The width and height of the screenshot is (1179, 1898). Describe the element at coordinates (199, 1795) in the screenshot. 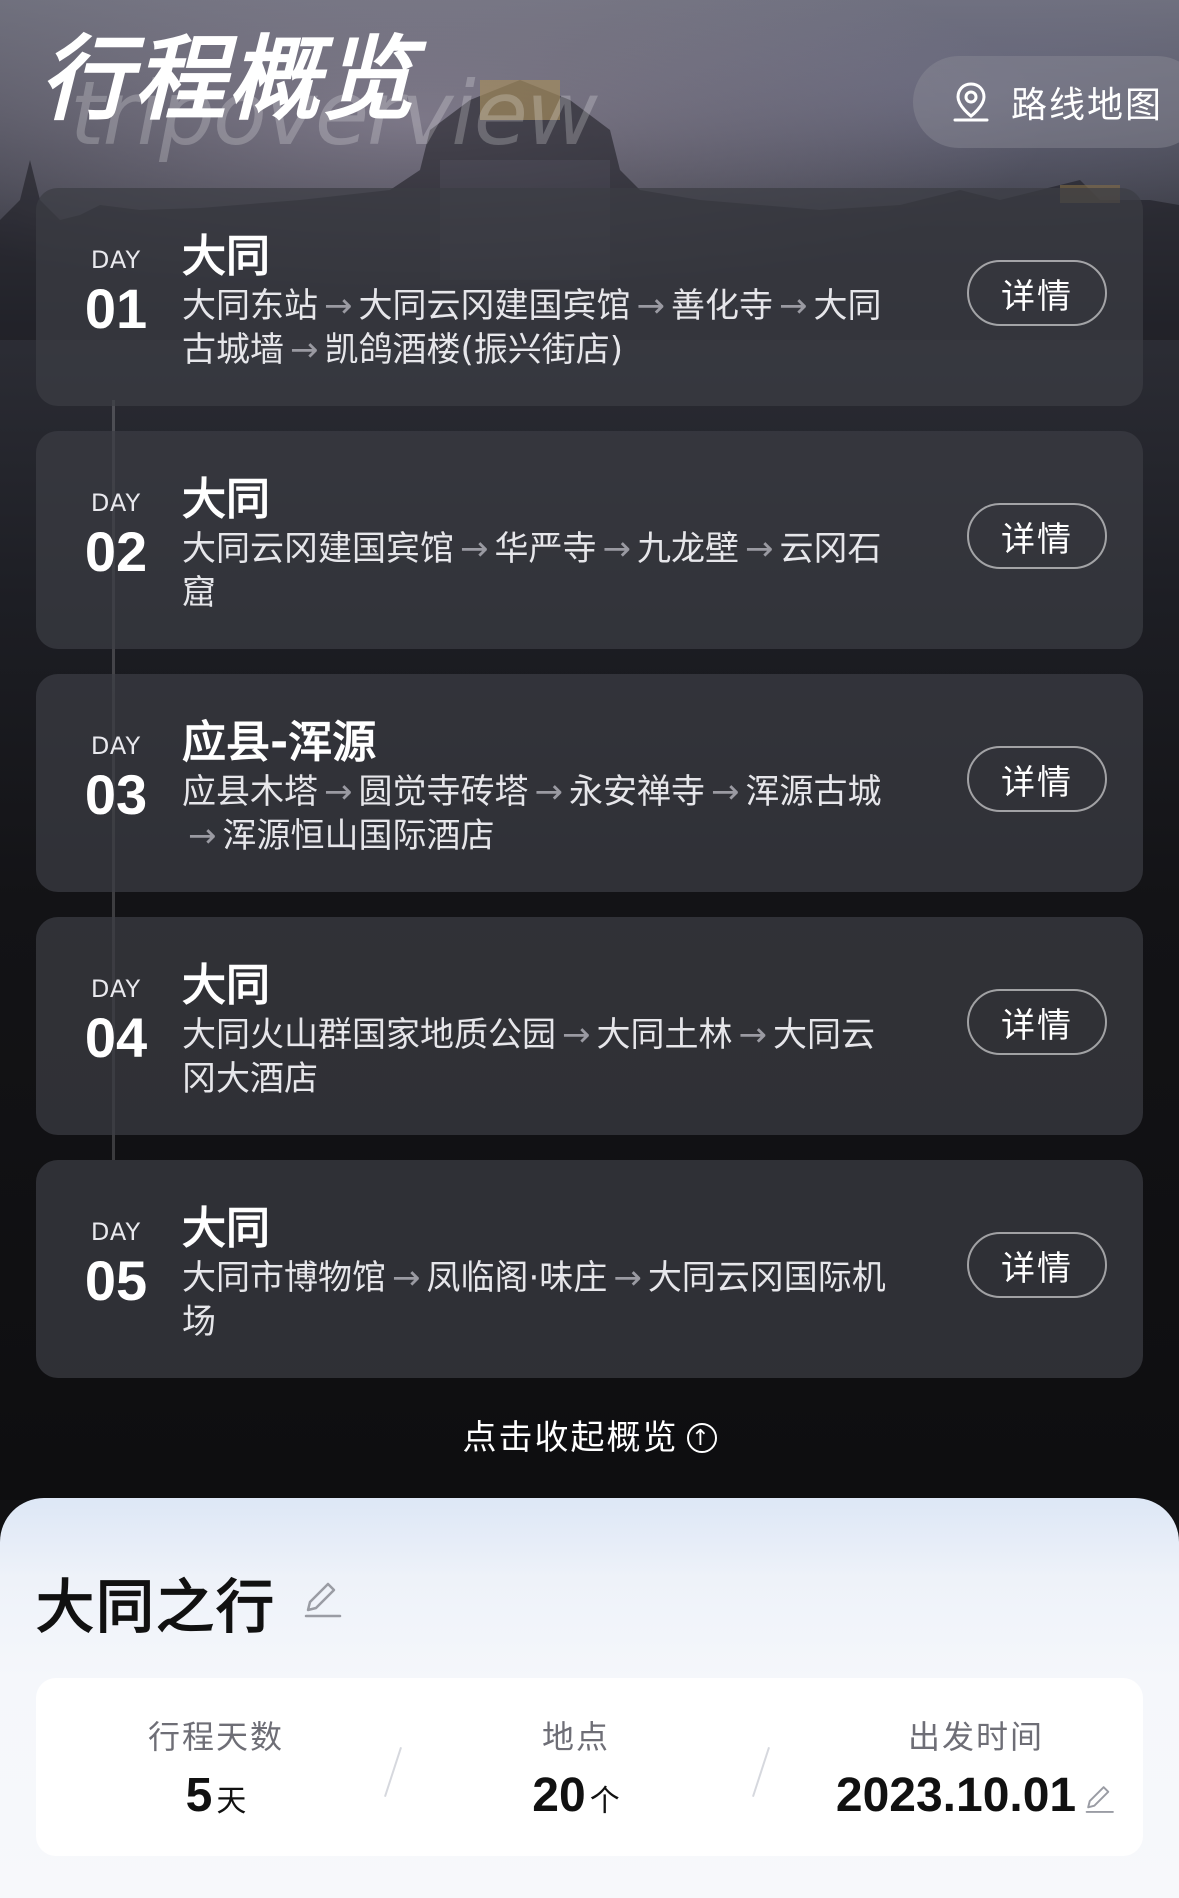

I see `stat-number: 5` at that location.